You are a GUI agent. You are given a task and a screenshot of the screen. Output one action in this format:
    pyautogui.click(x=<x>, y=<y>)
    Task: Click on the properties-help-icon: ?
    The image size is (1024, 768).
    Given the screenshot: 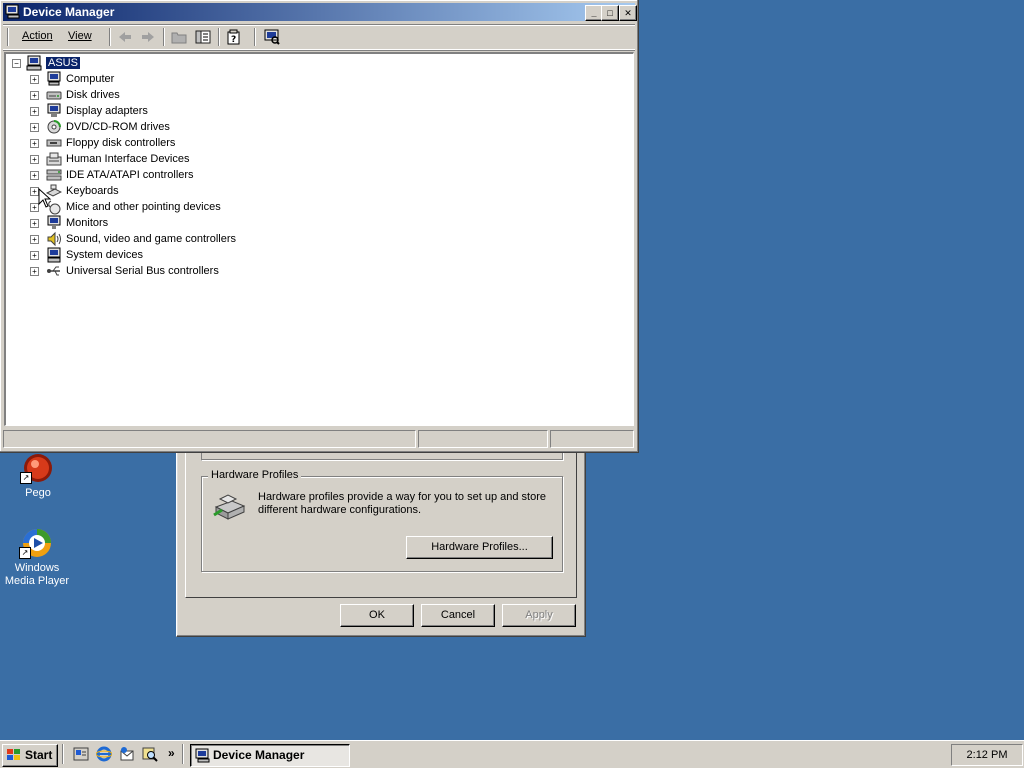 What is the action you would take?
    pyautogui.click(x=233, y=37)
    